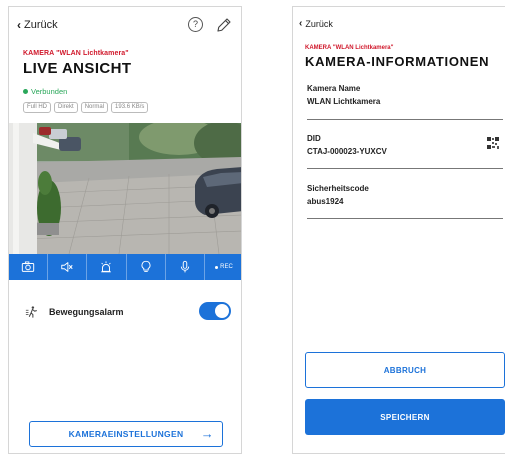 The image size is (505, 459). What do you see at coordinates (49, 91) in the screenshot?
I see `status-text: Verbunden` at bounding box center [49, 91].